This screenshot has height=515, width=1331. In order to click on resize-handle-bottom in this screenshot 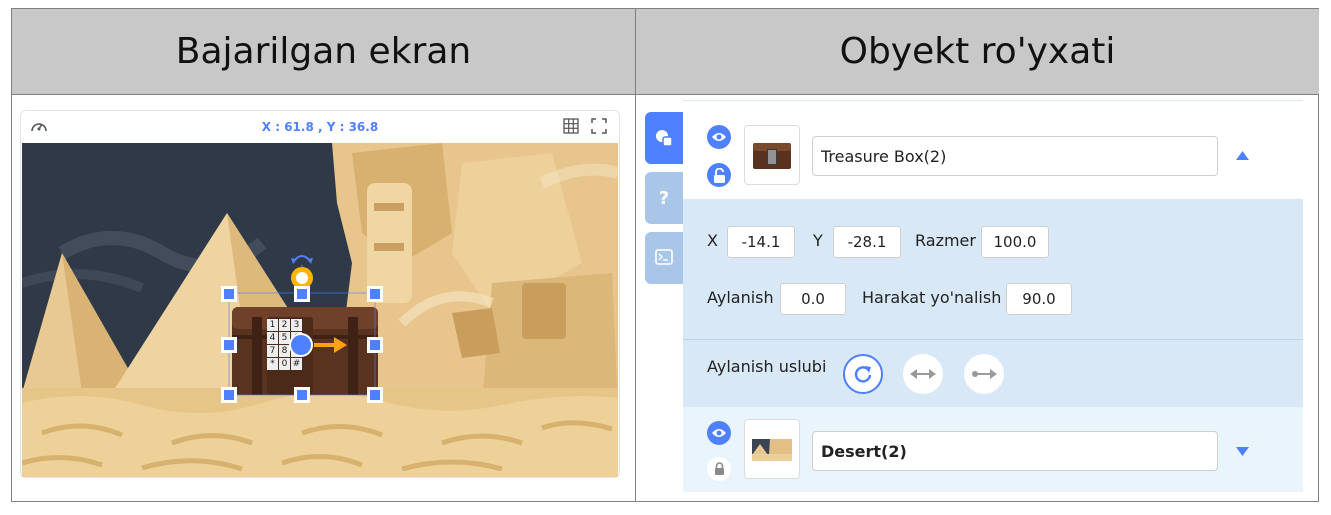, I will do `click(302, 395)`.